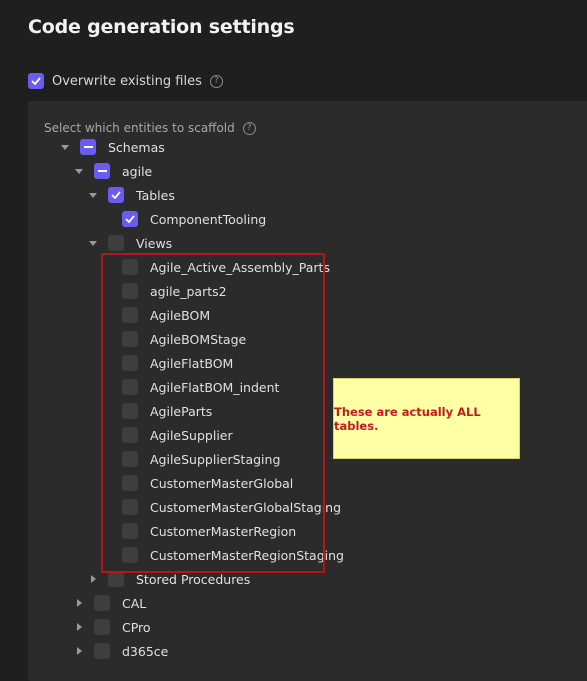 This screenshot has width=587, height=681. I want to click on tree-row: Schemas, so click(111, 147).